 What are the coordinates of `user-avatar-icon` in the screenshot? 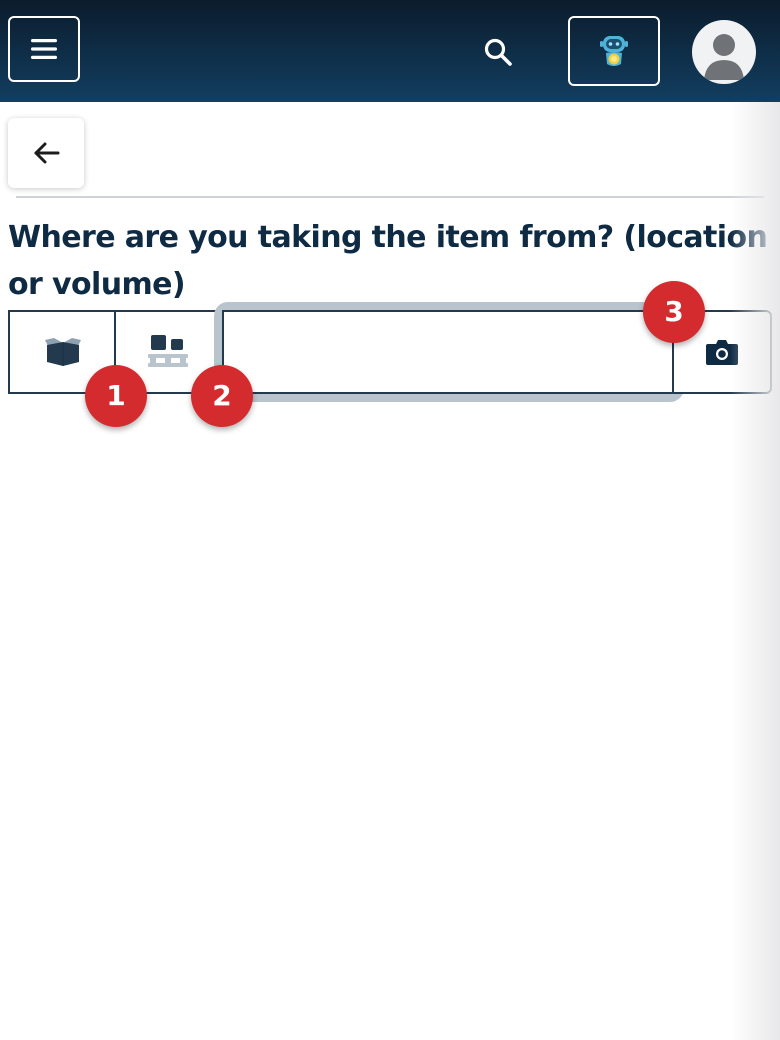 It's located at (724, 57).